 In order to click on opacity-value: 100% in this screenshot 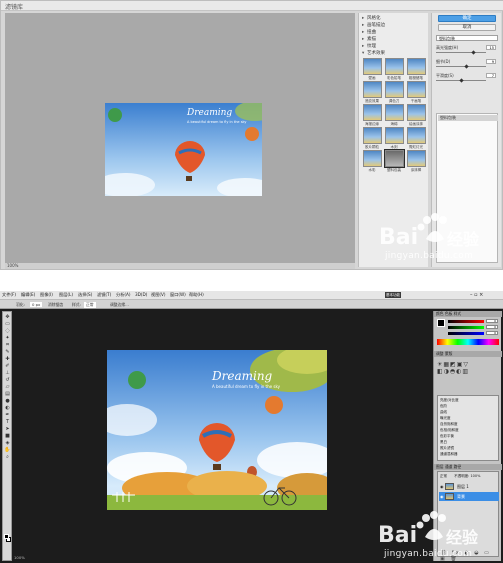, I will do `click(475, 476)`.